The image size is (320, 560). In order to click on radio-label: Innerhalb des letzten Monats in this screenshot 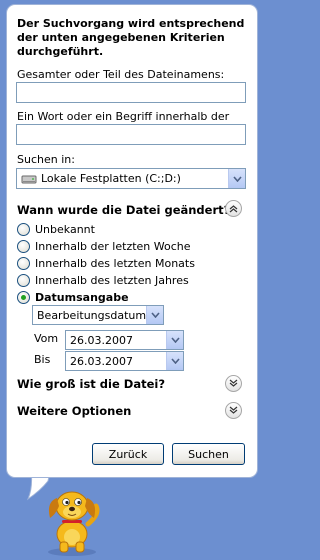, I will do `click(115, 263)`.